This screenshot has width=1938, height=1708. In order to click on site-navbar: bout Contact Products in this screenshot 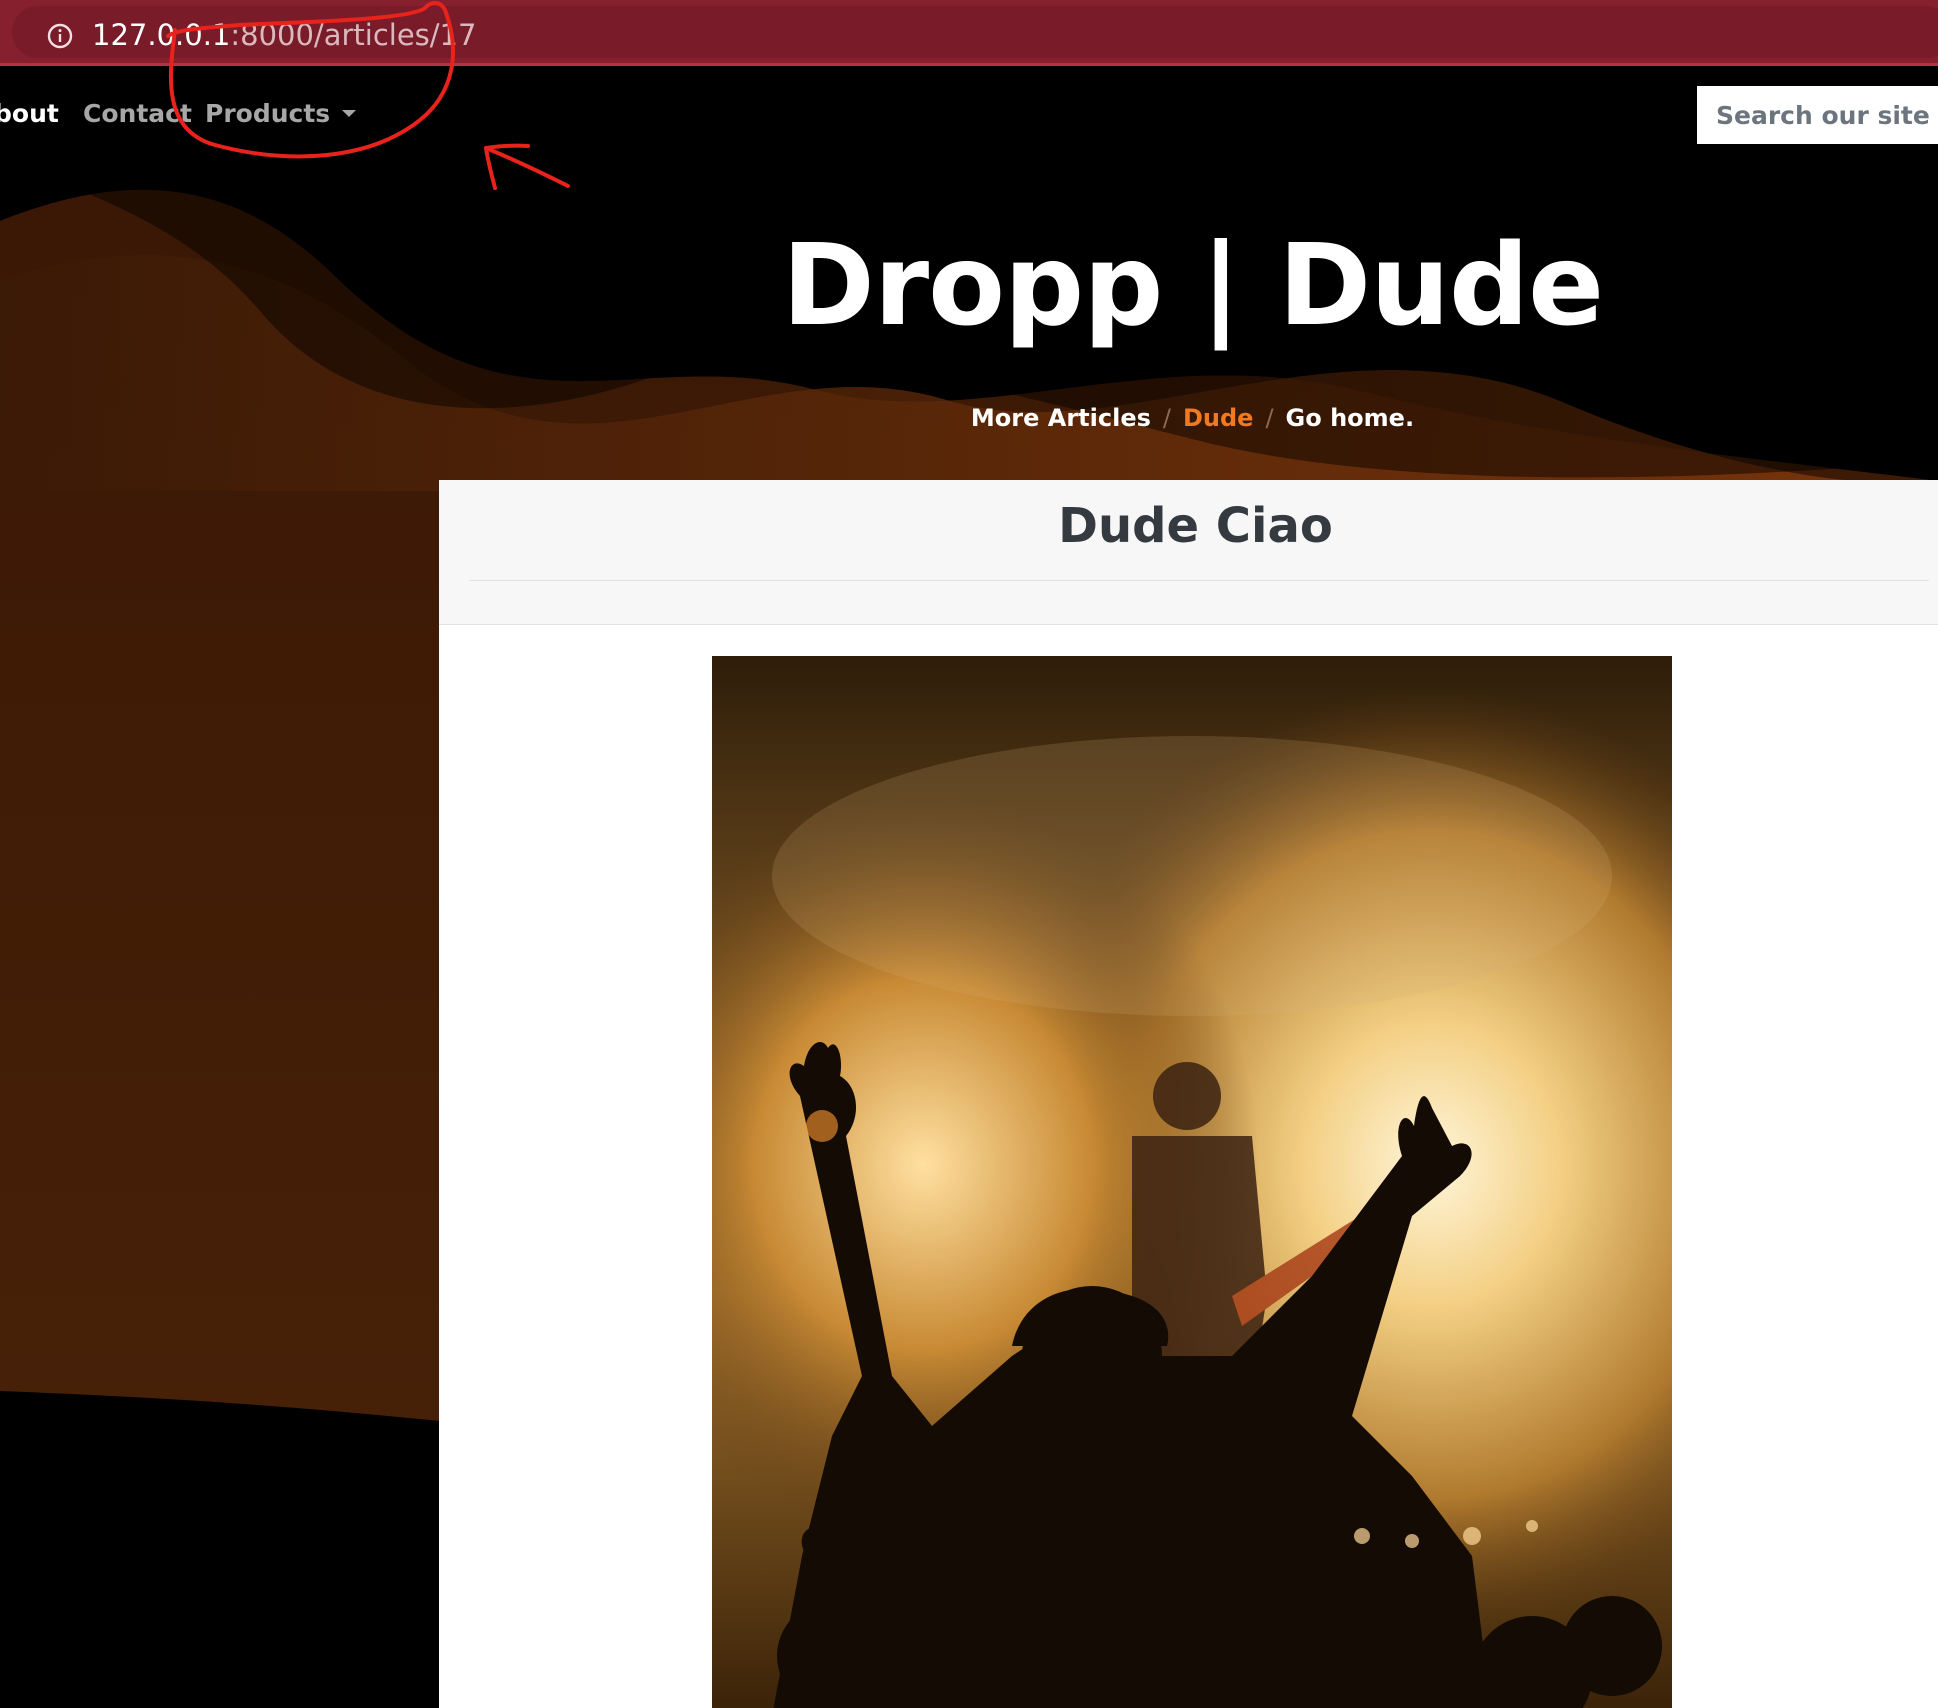, I will do `click(969, 115)`.